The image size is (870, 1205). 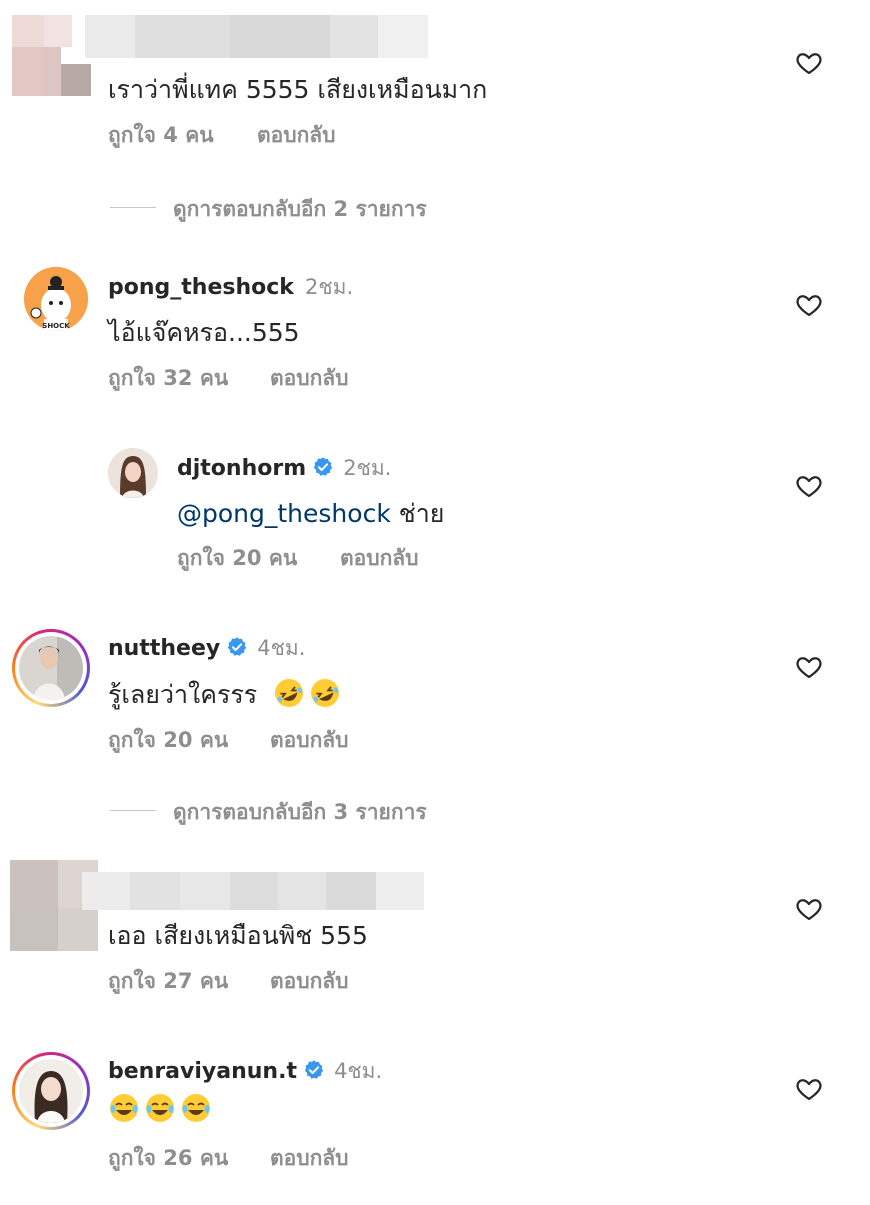 What do you see at coordinates (168, 378) in the screenshot?
I see `like-count: ถูกใจ 32 คน` at bounding box center [168, 378].